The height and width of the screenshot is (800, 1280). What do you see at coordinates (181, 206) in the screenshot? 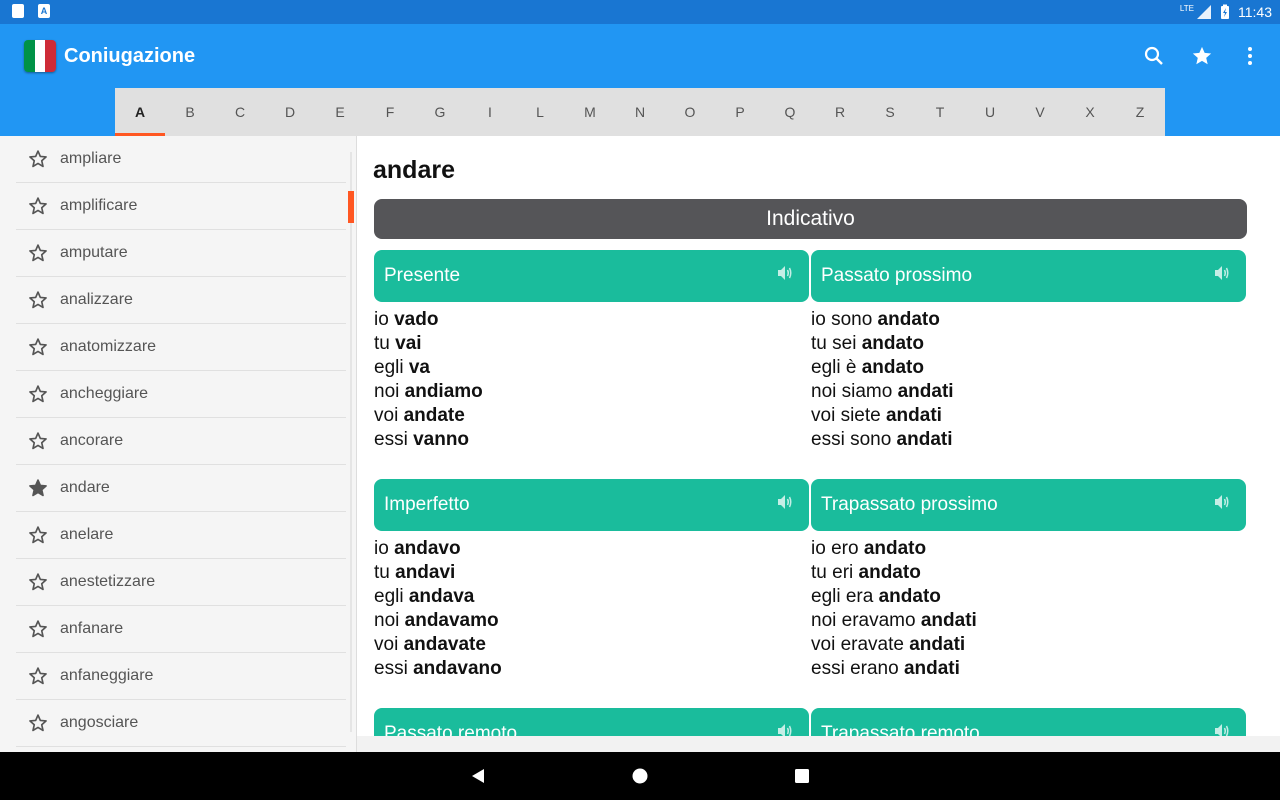
I see `verb-list-item: amplificare` at bounding box center [181, 206].